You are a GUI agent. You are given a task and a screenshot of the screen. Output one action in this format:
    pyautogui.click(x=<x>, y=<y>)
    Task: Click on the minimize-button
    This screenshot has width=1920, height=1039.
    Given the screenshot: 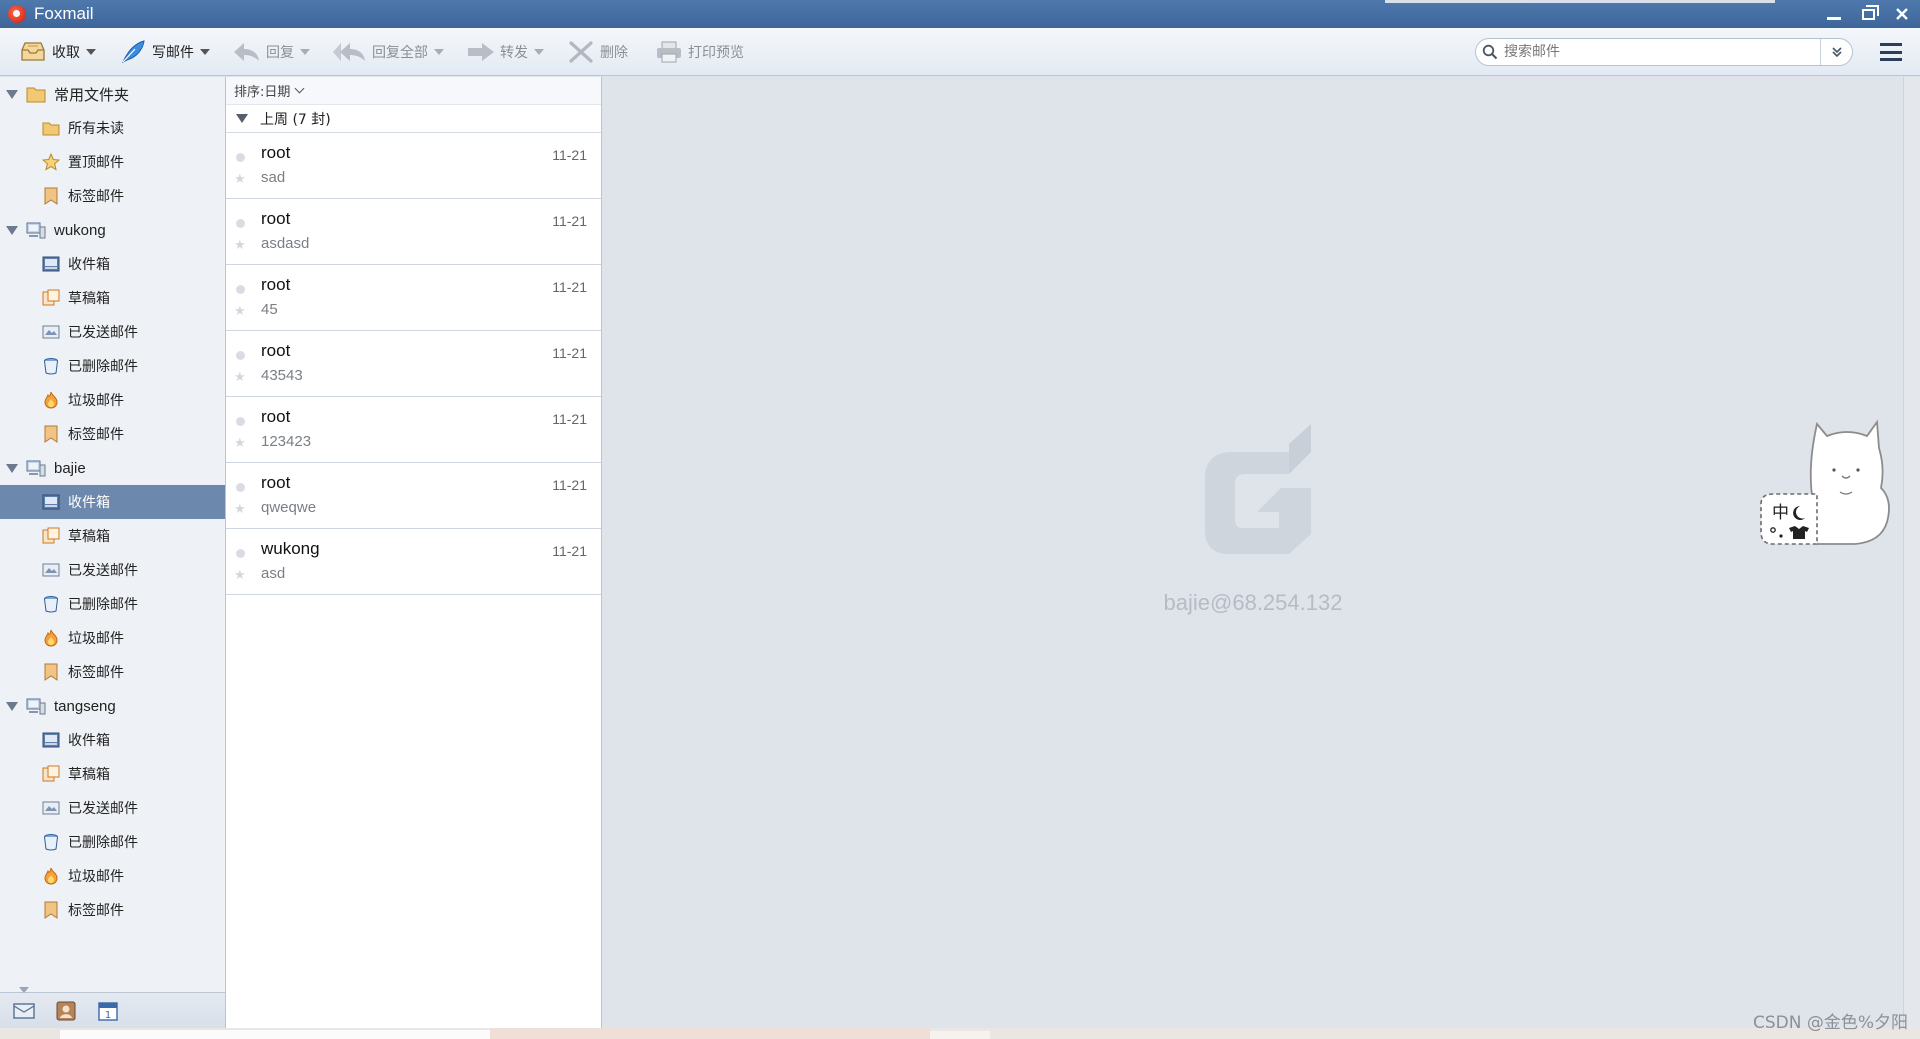 What is the action you would take?
    pyautogui.click(x=1834, y=14)
    